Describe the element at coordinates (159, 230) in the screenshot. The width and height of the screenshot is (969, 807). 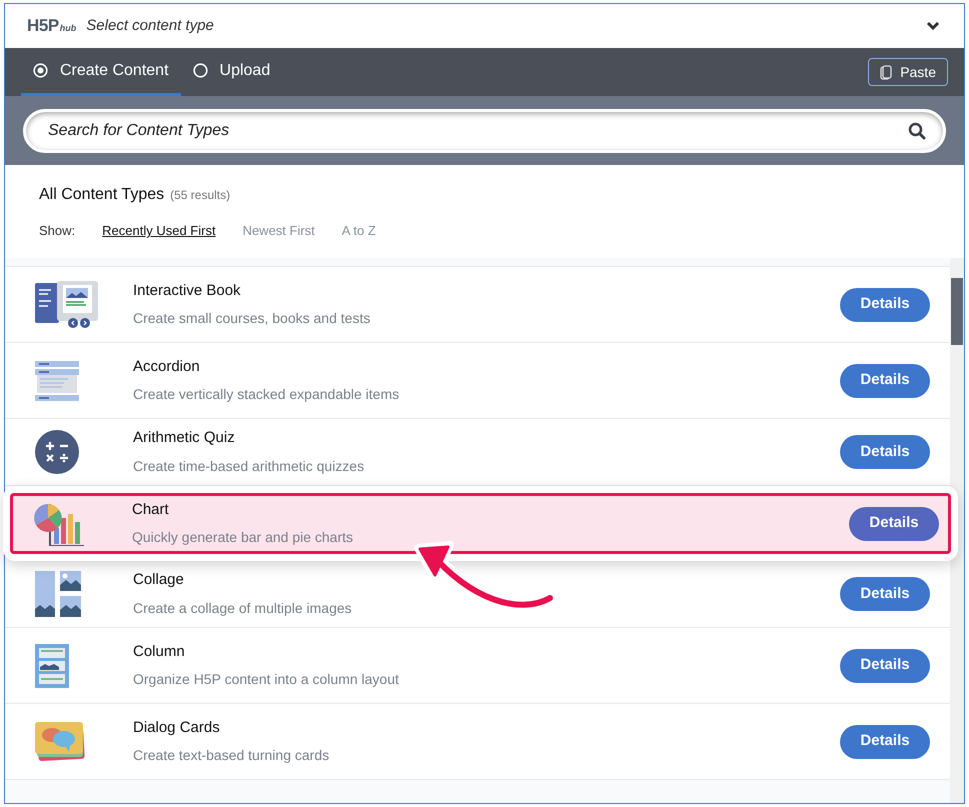
I see `sort-option: Recently Used First` at that location.